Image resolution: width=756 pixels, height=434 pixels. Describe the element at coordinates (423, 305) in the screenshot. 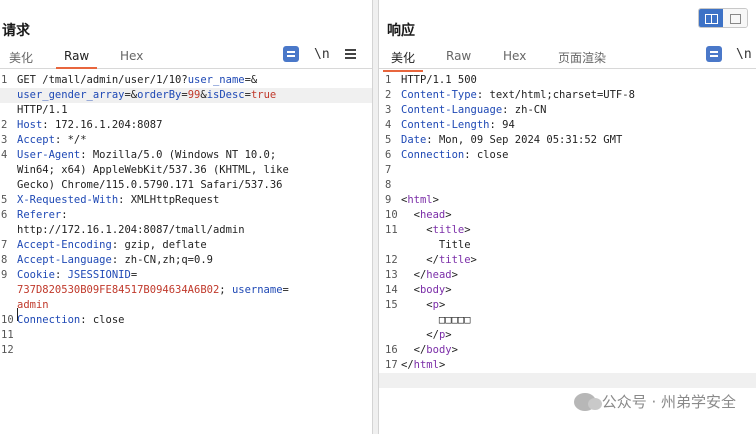

I see `code-line: <p>` at that location.